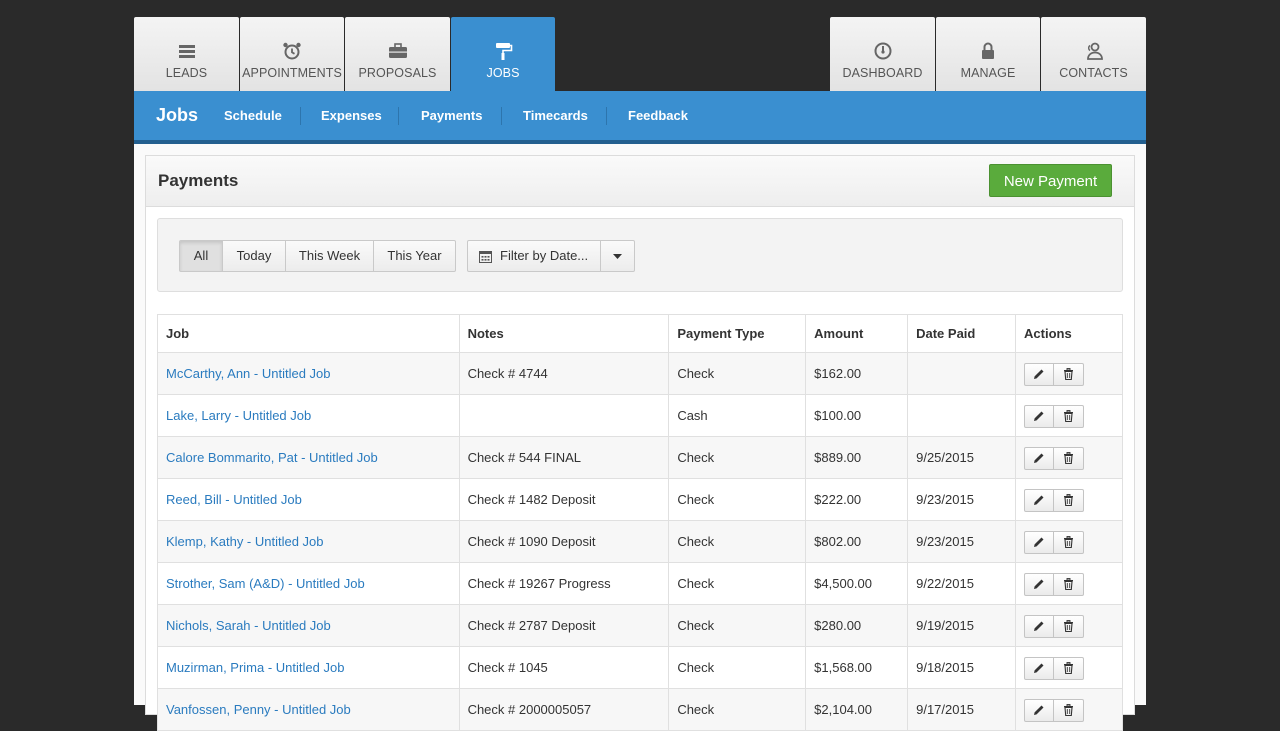  Describe the element at coordinates (308, 499) in the screenshot. I see `job-cell: Reed, Bill - Untitled Job` at that location.